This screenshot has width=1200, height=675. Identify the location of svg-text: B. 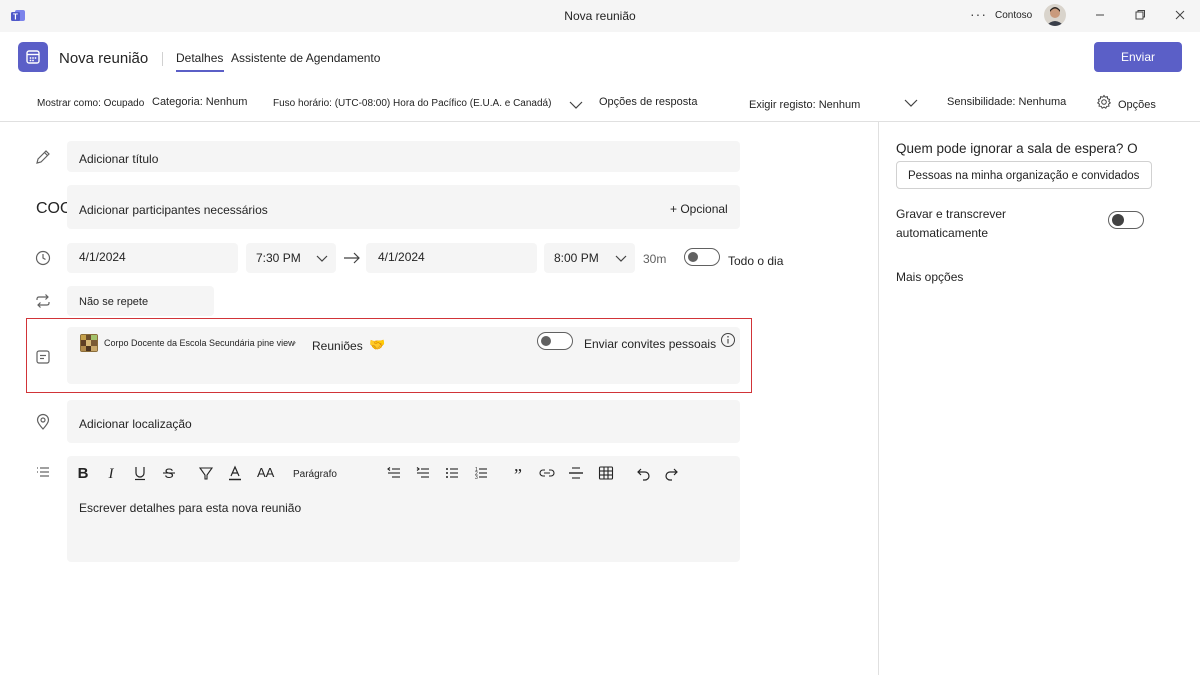
(83, 473).